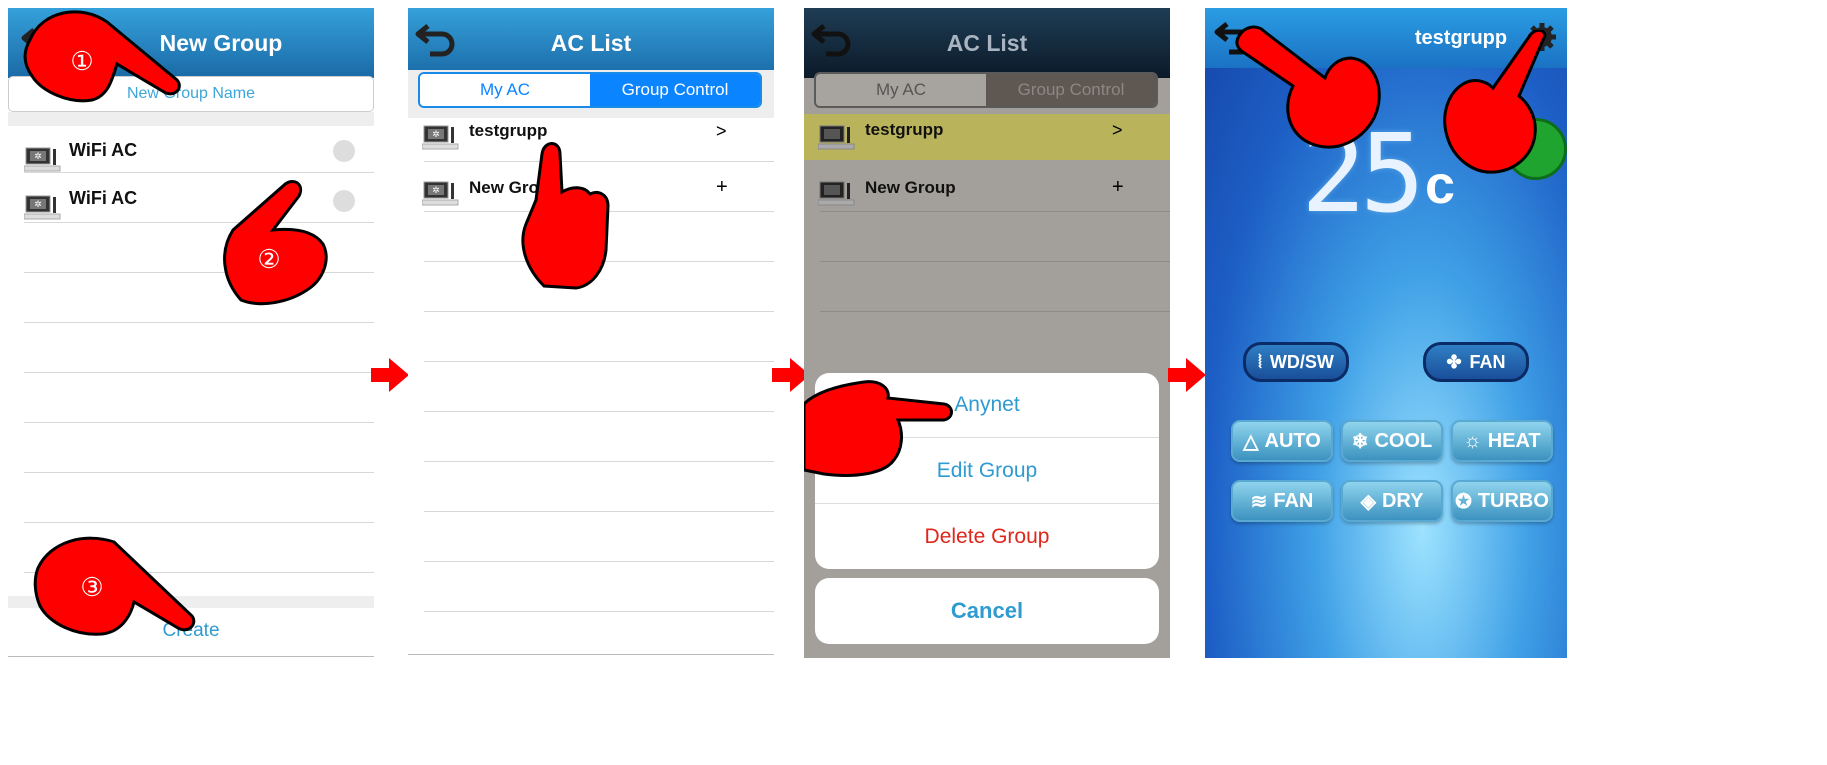 The width and height of the screenshot is (1827, 765). What do you see at coordinates (1403, 440) in the screenshot?
I see `mode-cool-label: COOL` at bounding box center [1403, 440].